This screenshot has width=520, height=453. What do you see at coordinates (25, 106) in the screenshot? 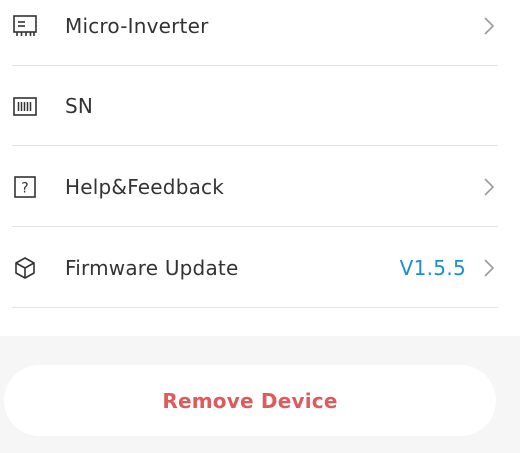
I see `barcode-icon` at bounding box center [25, 106].